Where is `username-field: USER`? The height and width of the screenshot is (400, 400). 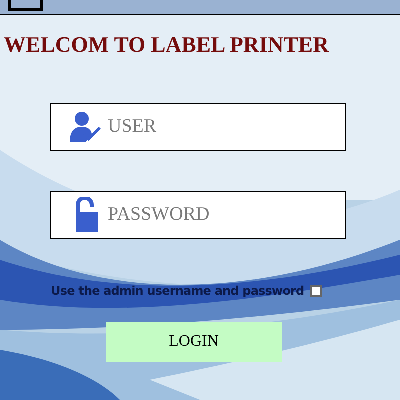
username-field: USER is located at coordinates (198, 127).